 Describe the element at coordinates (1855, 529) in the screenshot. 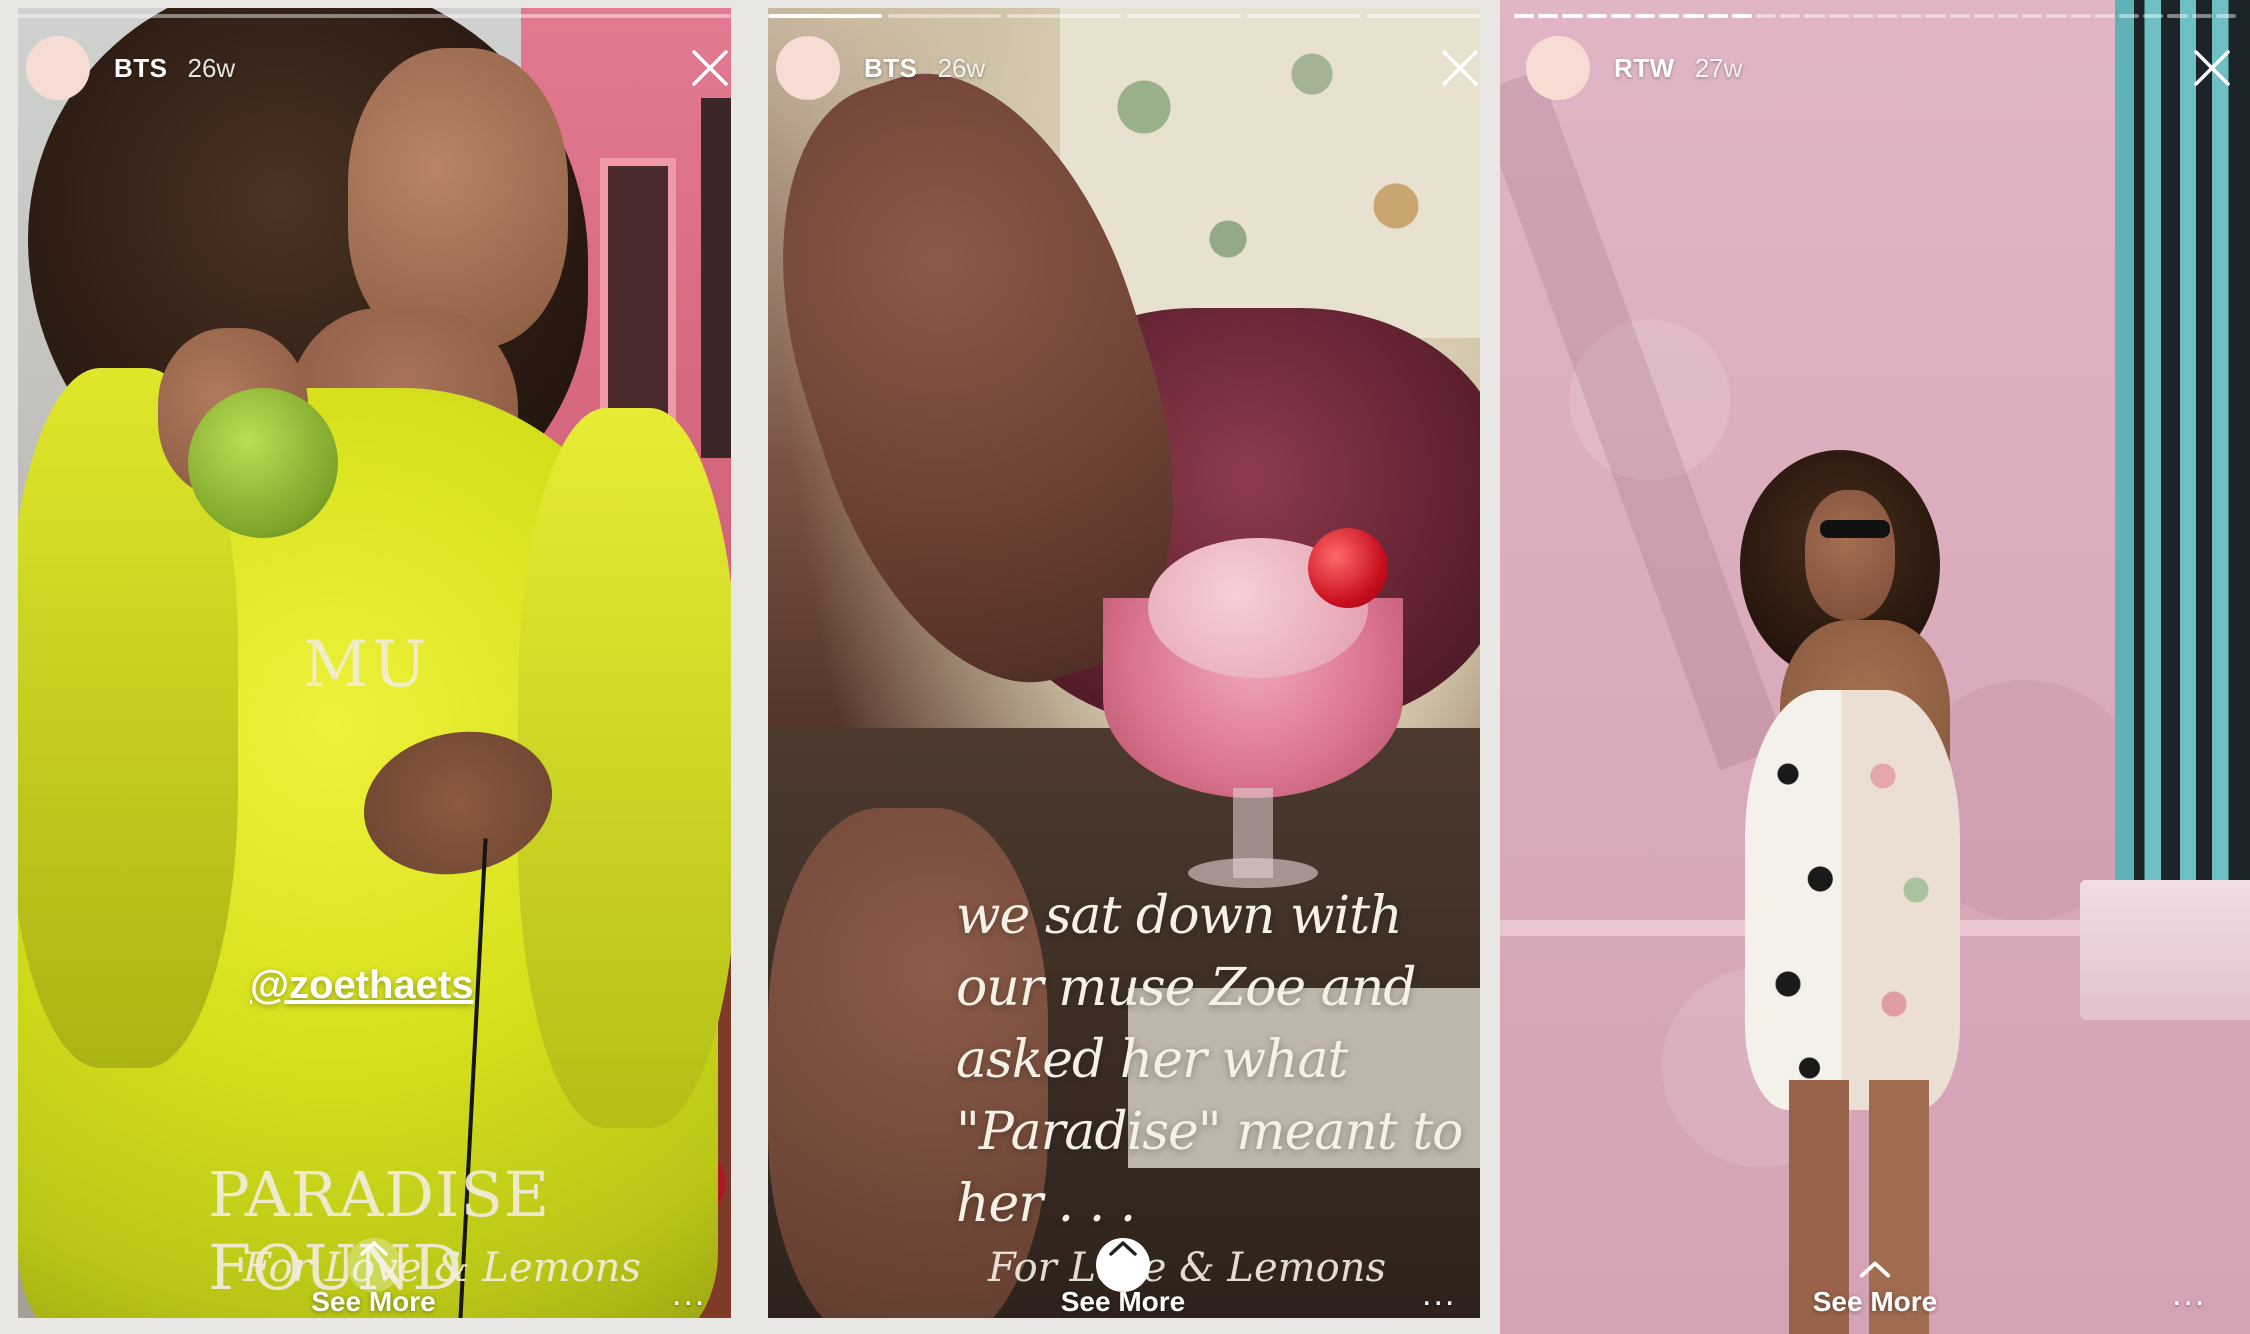

I see `sunglasses` at that location.